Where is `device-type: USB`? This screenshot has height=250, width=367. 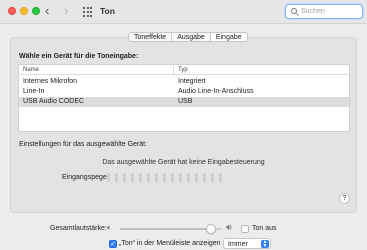
device-type: USB is located at coordinates (185, 101).